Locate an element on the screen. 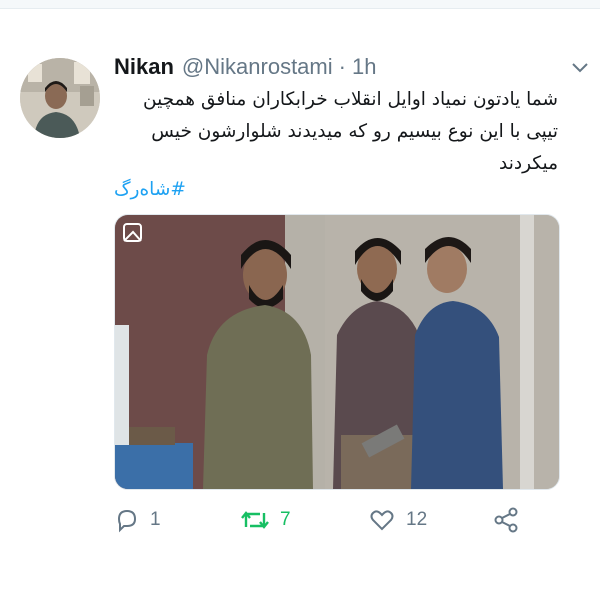  like-button: 12 is located at coordinates (397, 520).